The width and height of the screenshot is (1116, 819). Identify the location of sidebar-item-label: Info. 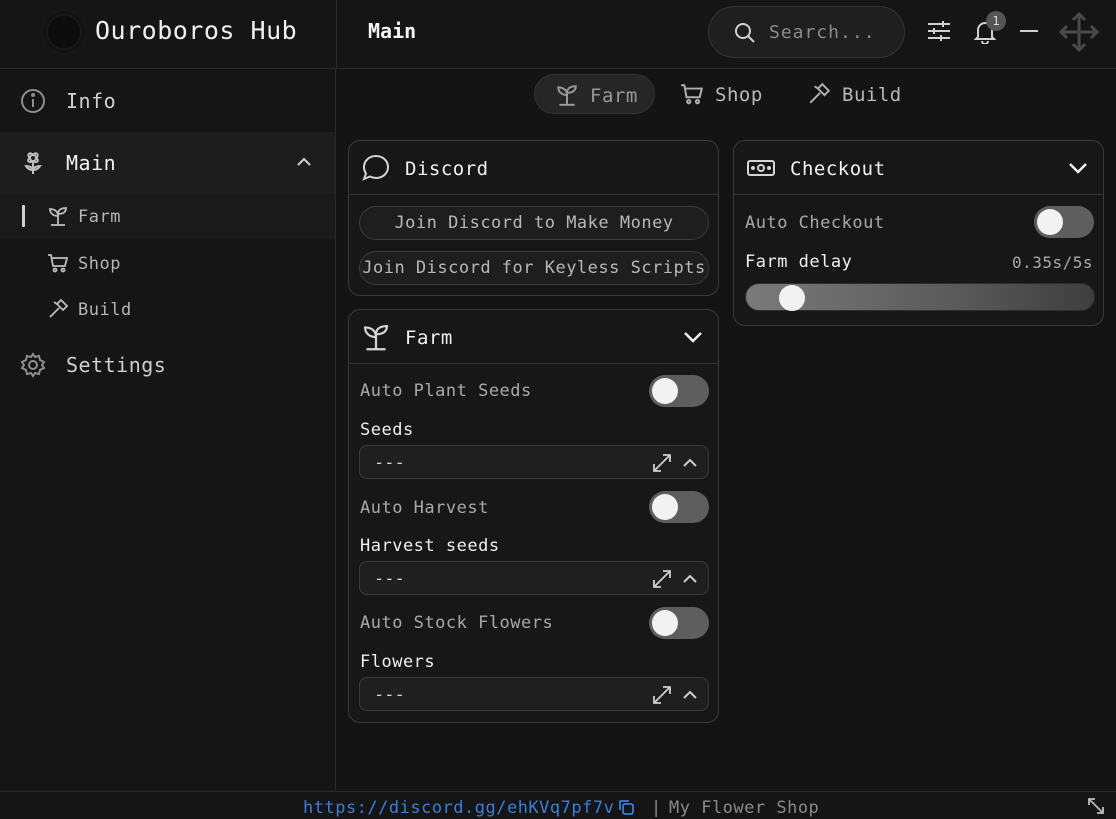
(91, 101).